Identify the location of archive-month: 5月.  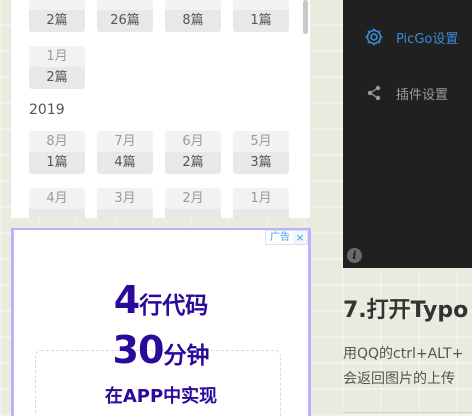
(261, 141).